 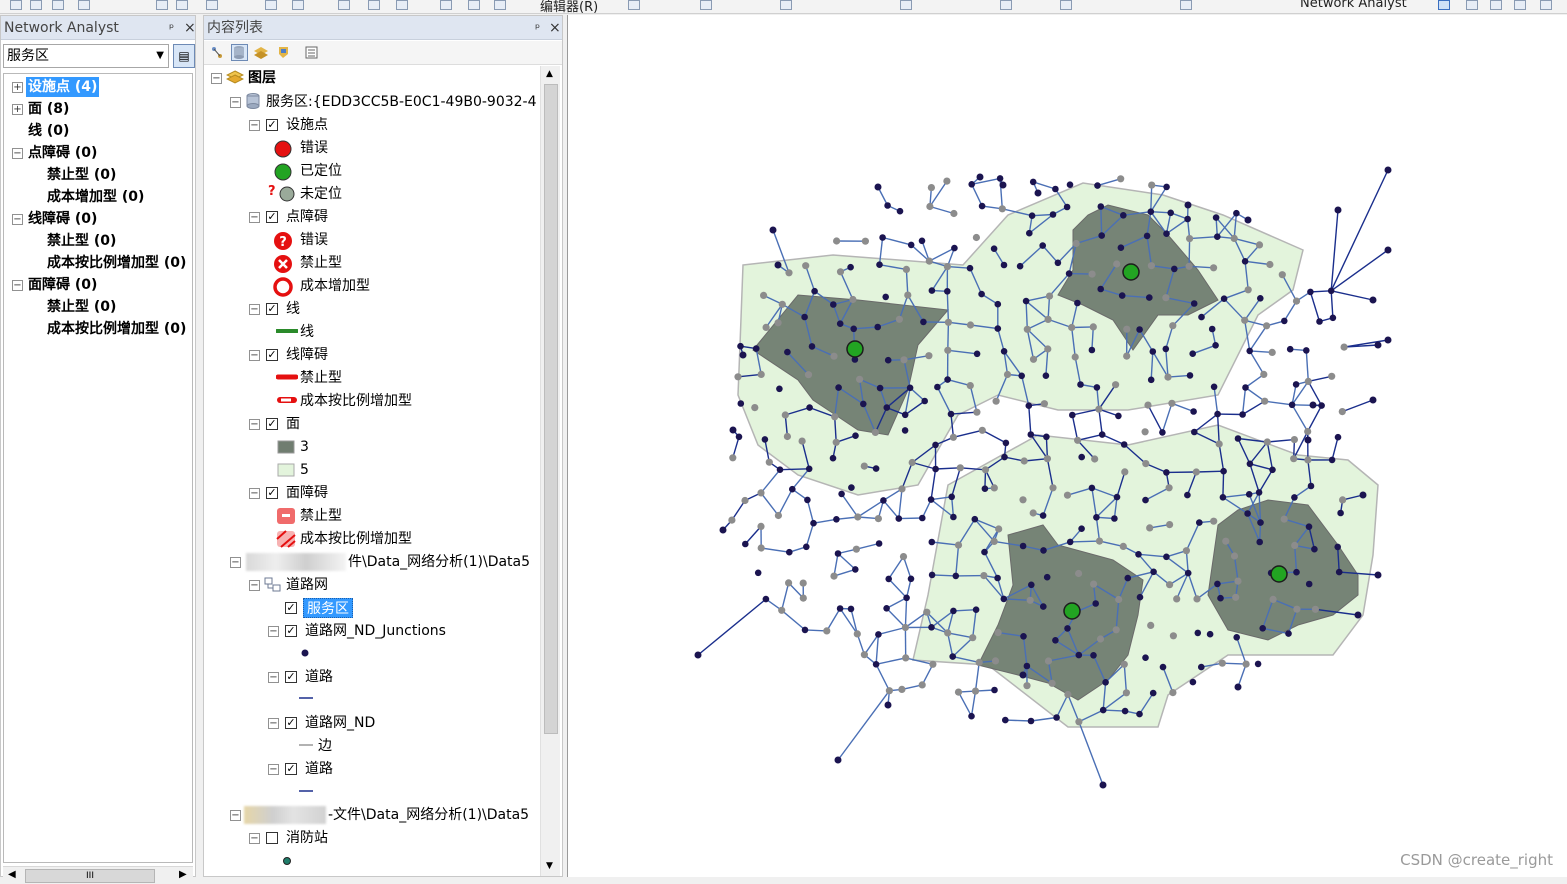 What do you see at coordinates (1546, 5) in the screenshot?
I see `na-options-icon` at bounding box center [1546, 5].